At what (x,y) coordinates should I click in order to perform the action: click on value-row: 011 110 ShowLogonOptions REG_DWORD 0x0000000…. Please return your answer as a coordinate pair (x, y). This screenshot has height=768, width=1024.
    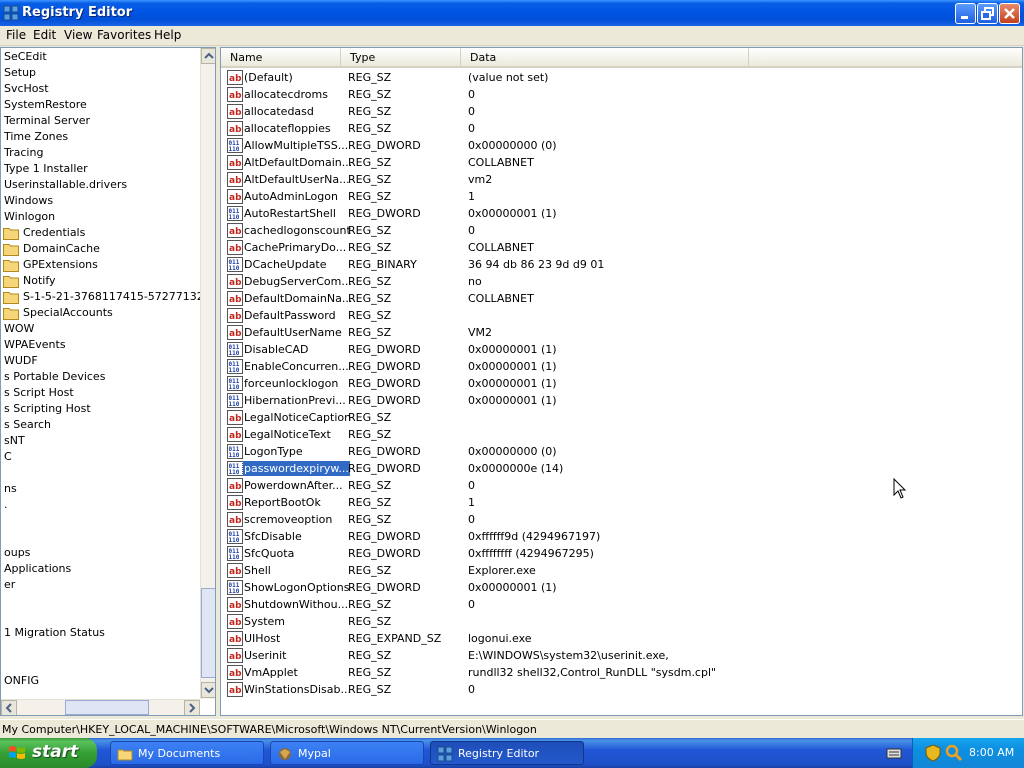
    Looking at the image, I should click on (621, 587).